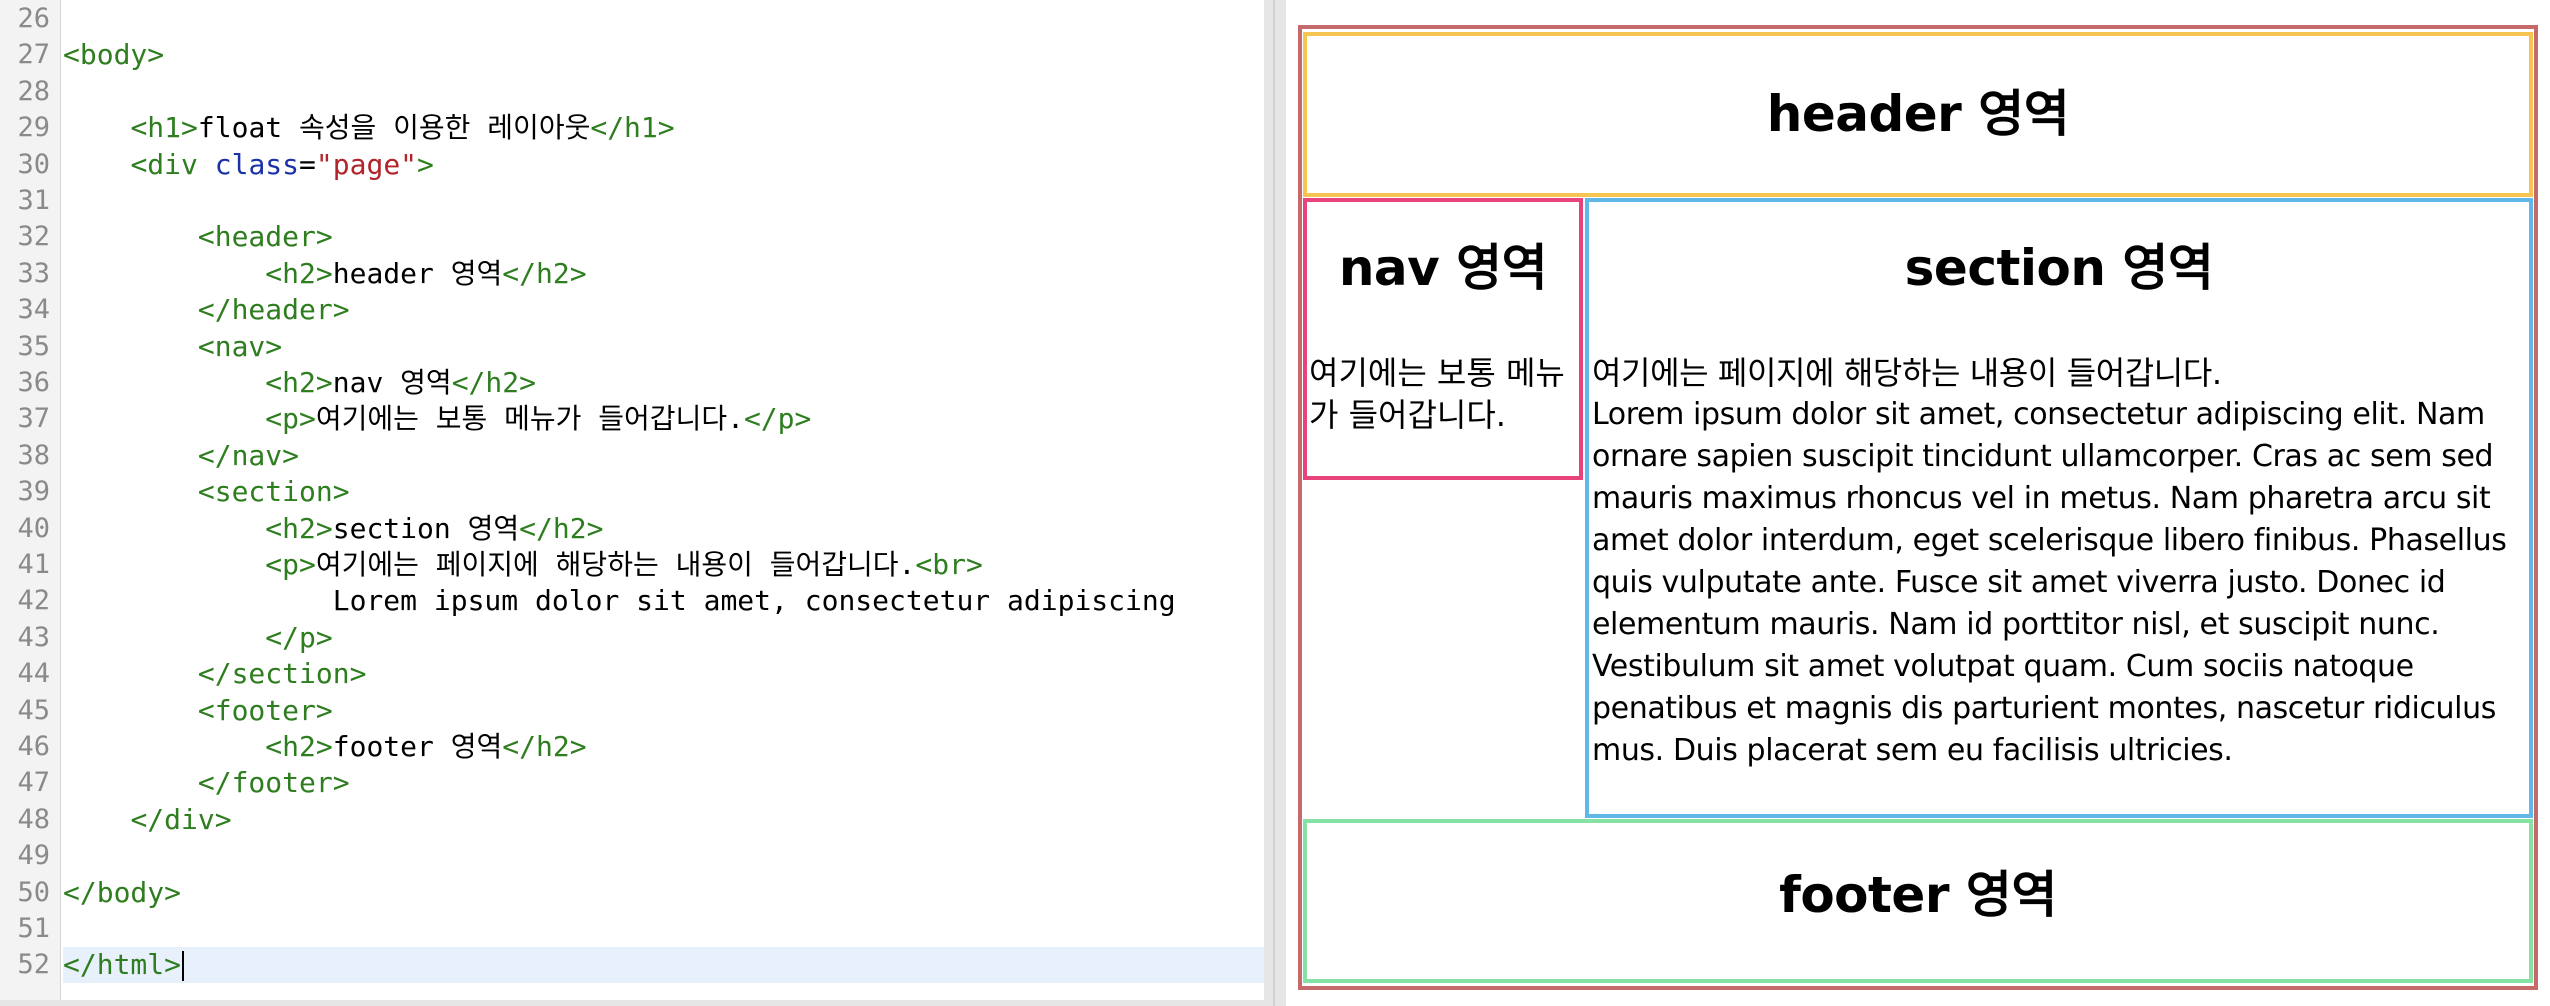 This screenshot has height=1006, width=2550. Describe the element at coordinates (33, 819) in the screenshot. I see `line-number: 48` at that location.